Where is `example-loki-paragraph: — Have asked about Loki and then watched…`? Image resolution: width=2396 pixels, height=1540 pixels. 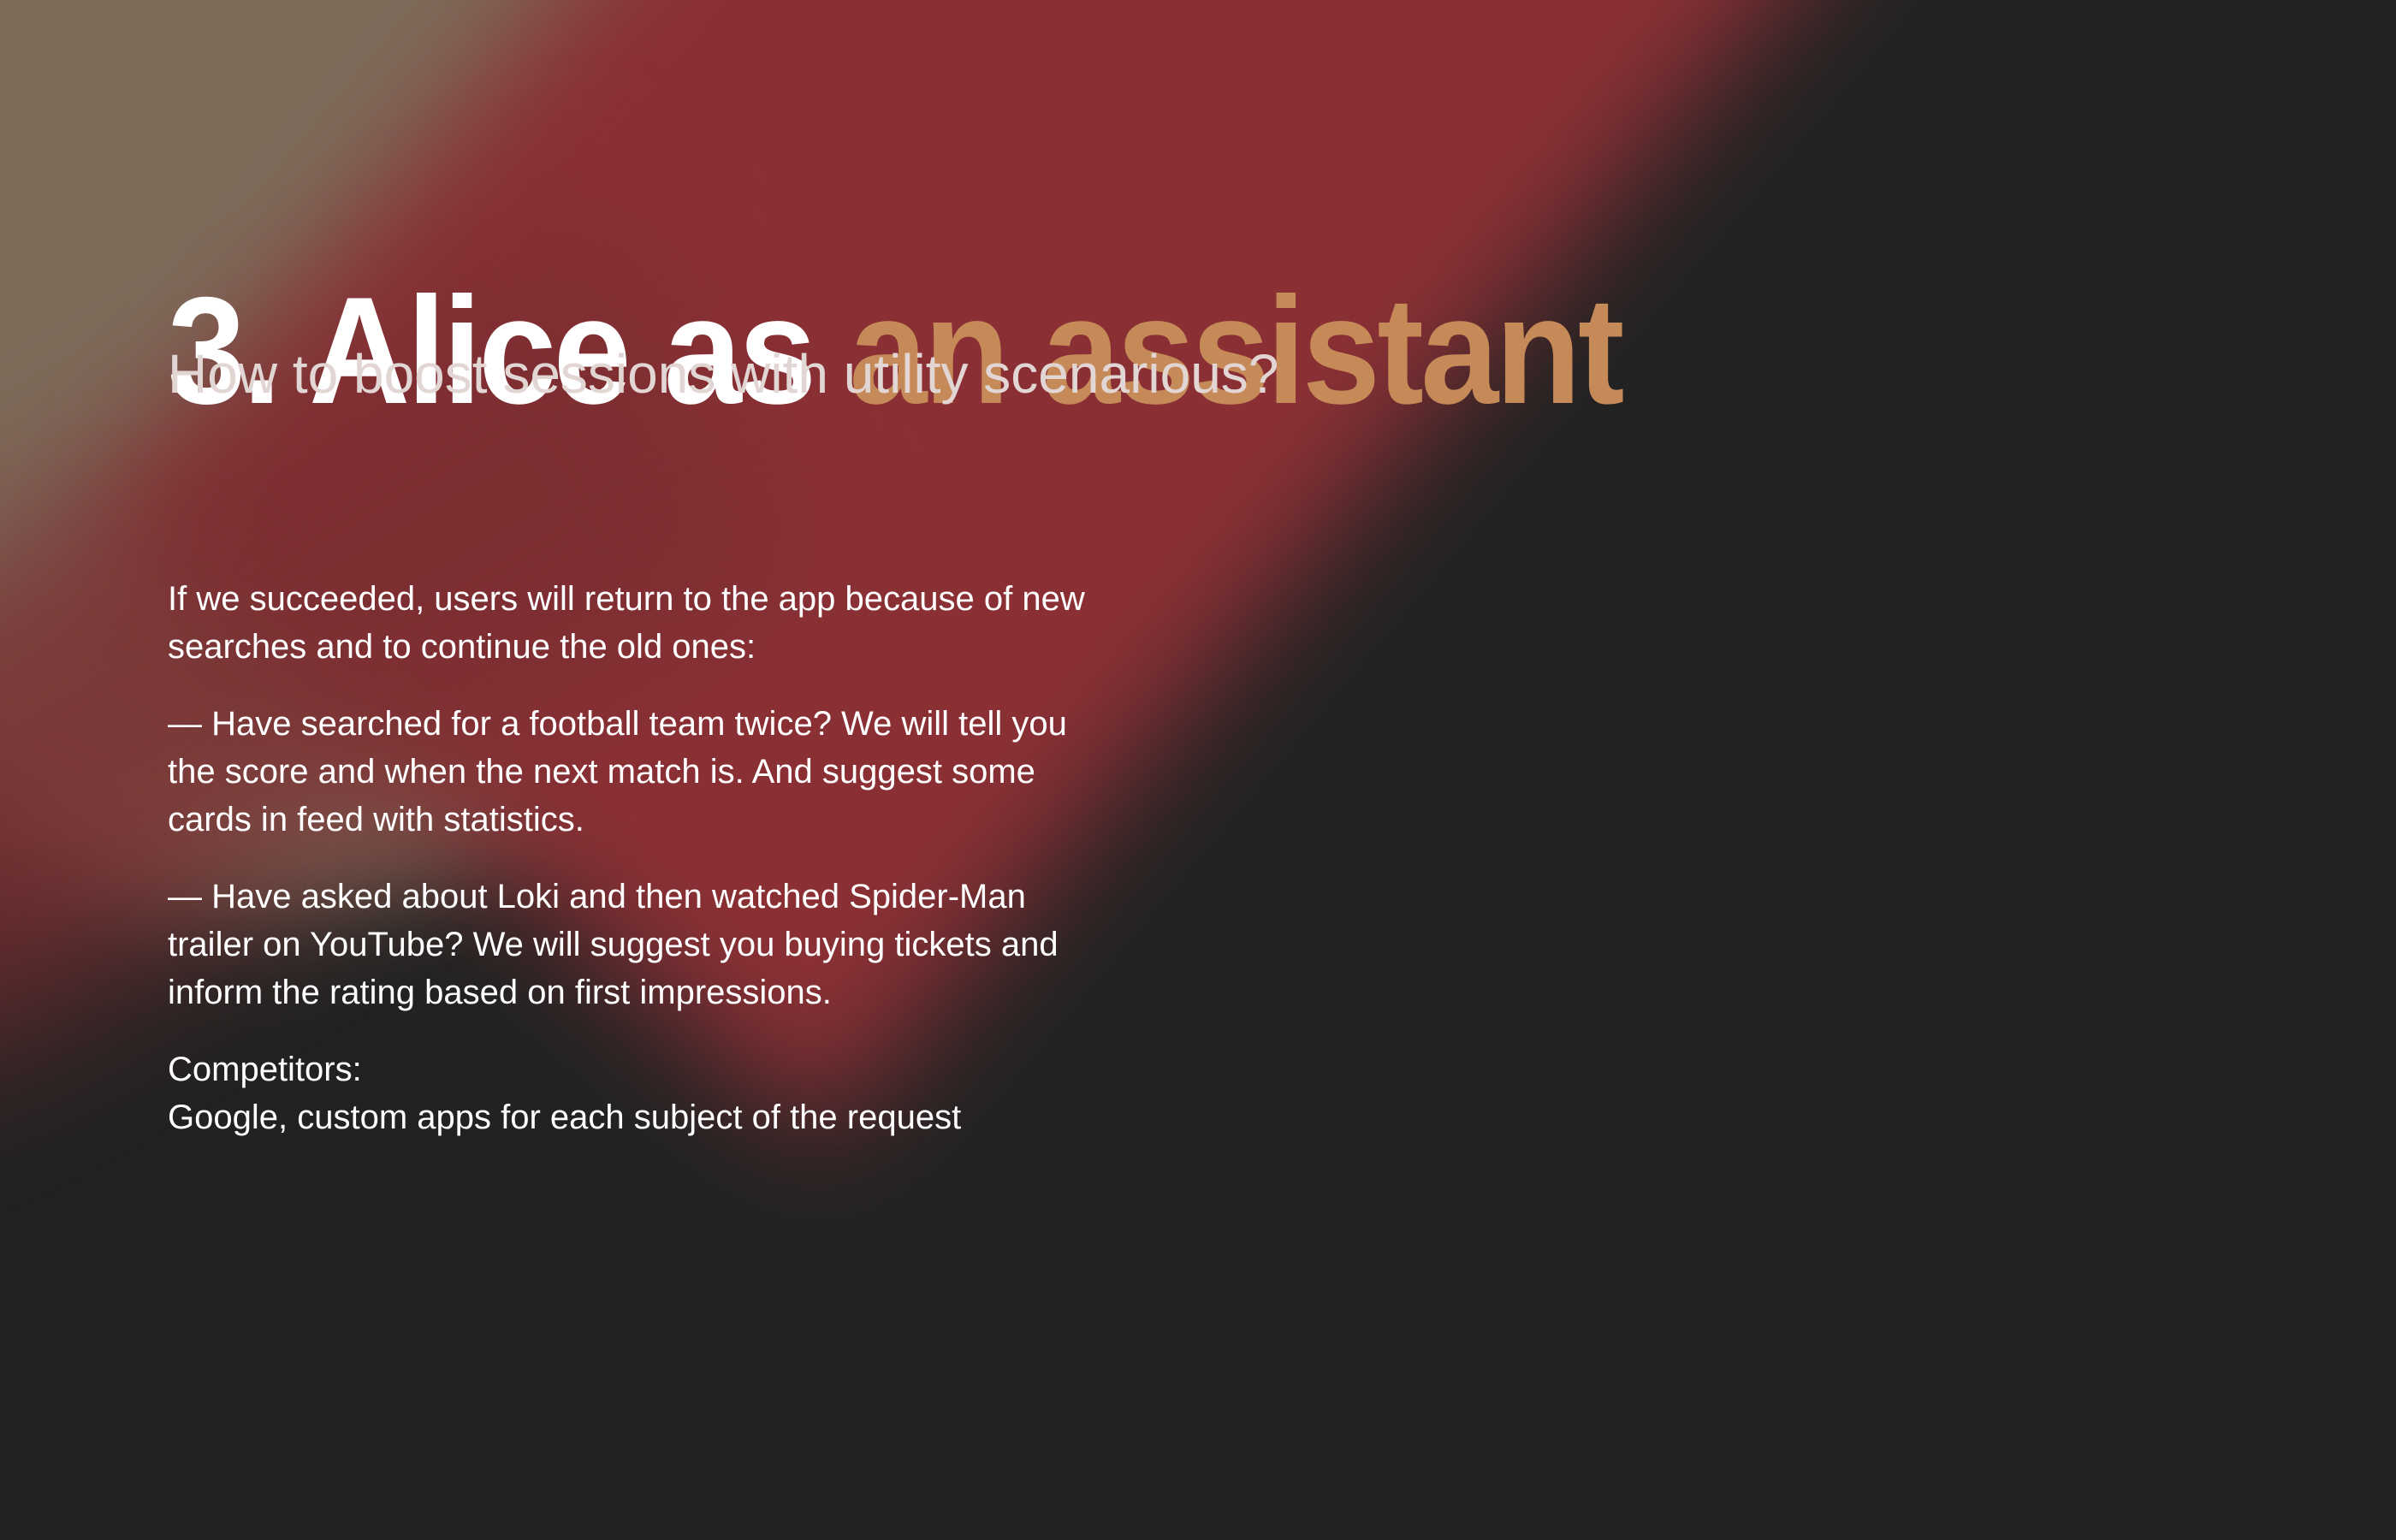 example-loki-paragraph: — Have asked about Loki and then watched… is located at coordinates (613, 944).